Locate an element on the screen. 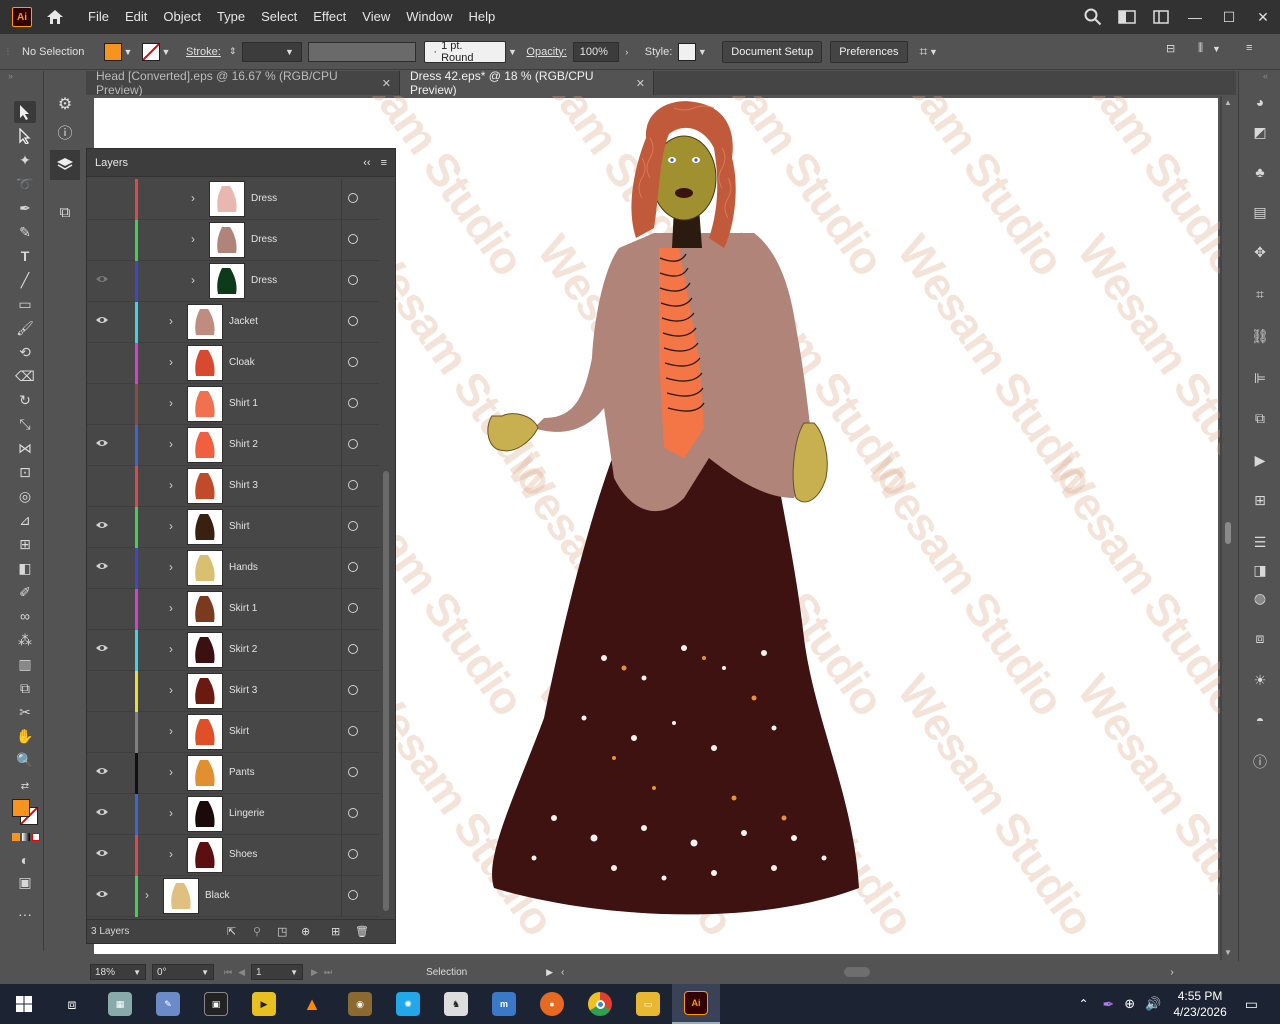  rectangle-tool-icon: ▭ is located at coordinates (25, 304).